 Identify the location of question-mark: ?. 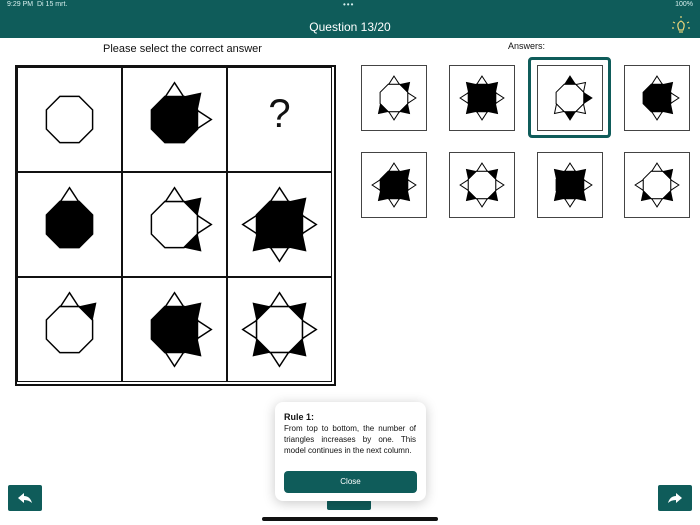
(279, 114).